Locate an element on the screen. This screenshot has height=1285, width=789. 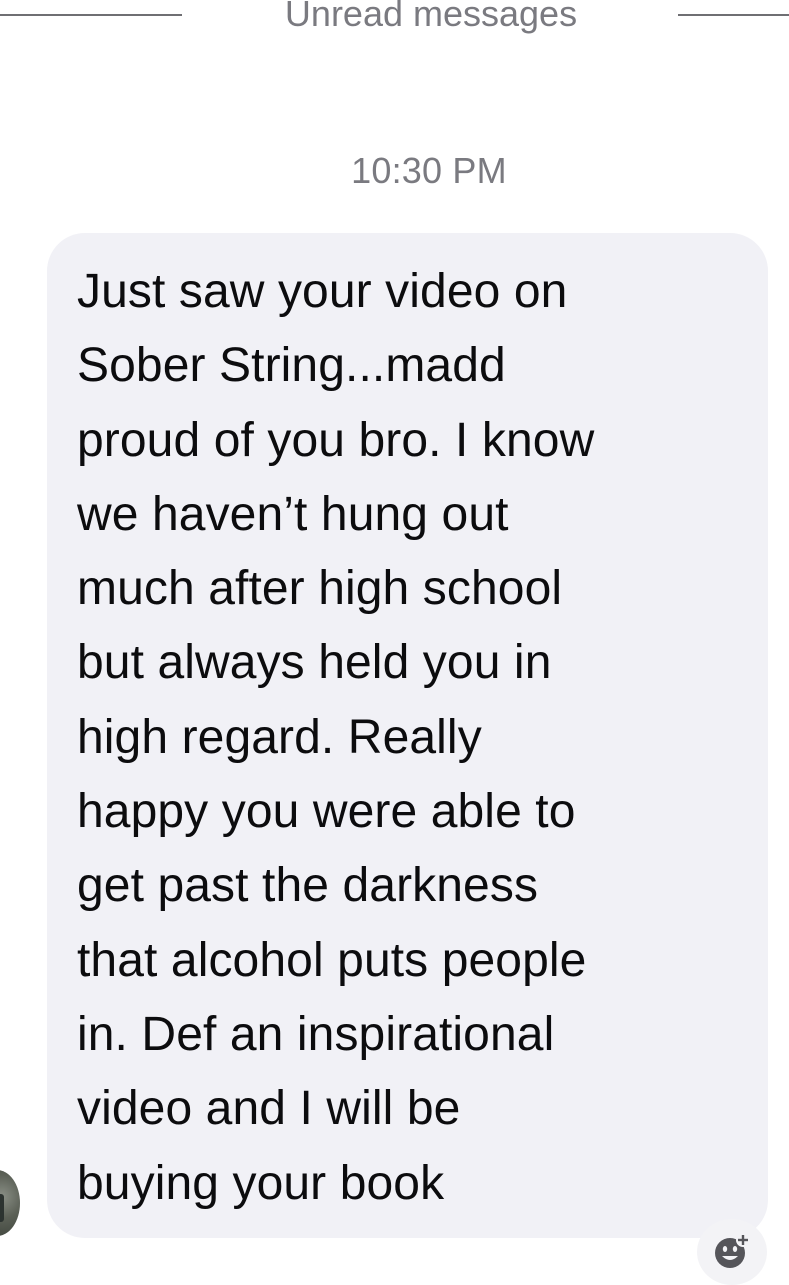
unread-messages-label: Unread messages is located at coordinates (431, 17).